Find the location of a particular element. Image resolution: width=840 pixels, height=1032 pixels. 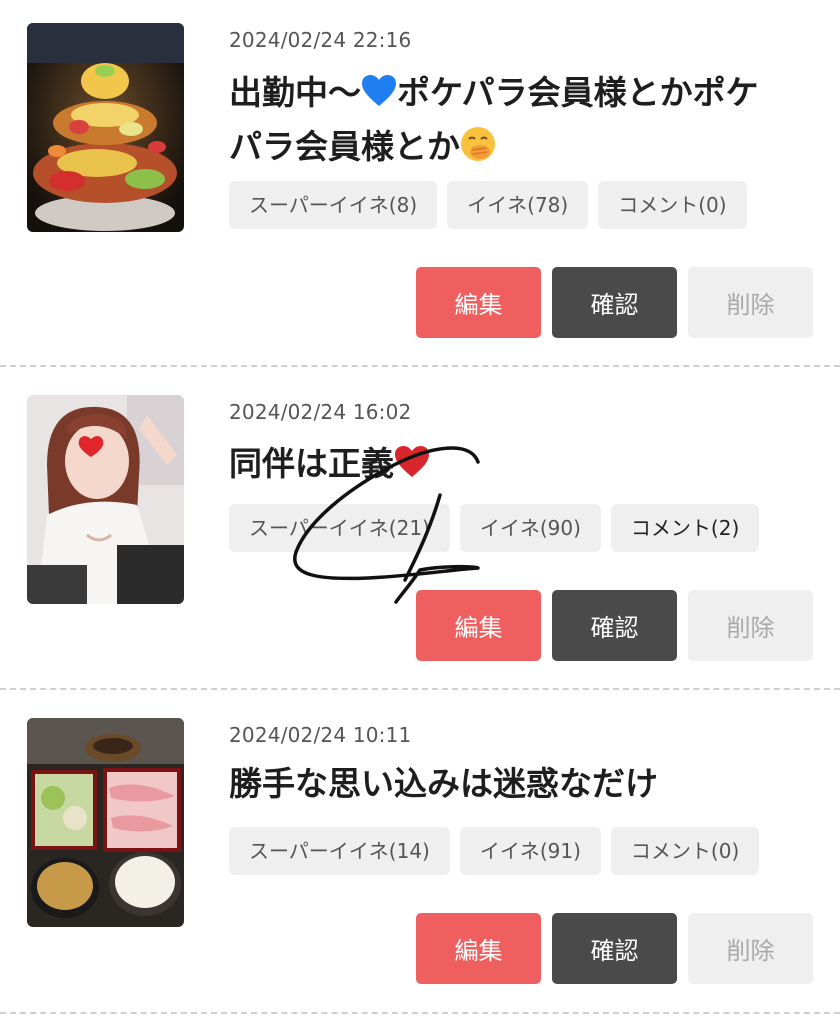

like-tag: イイネ(91) is located at coordinates (530, 851).